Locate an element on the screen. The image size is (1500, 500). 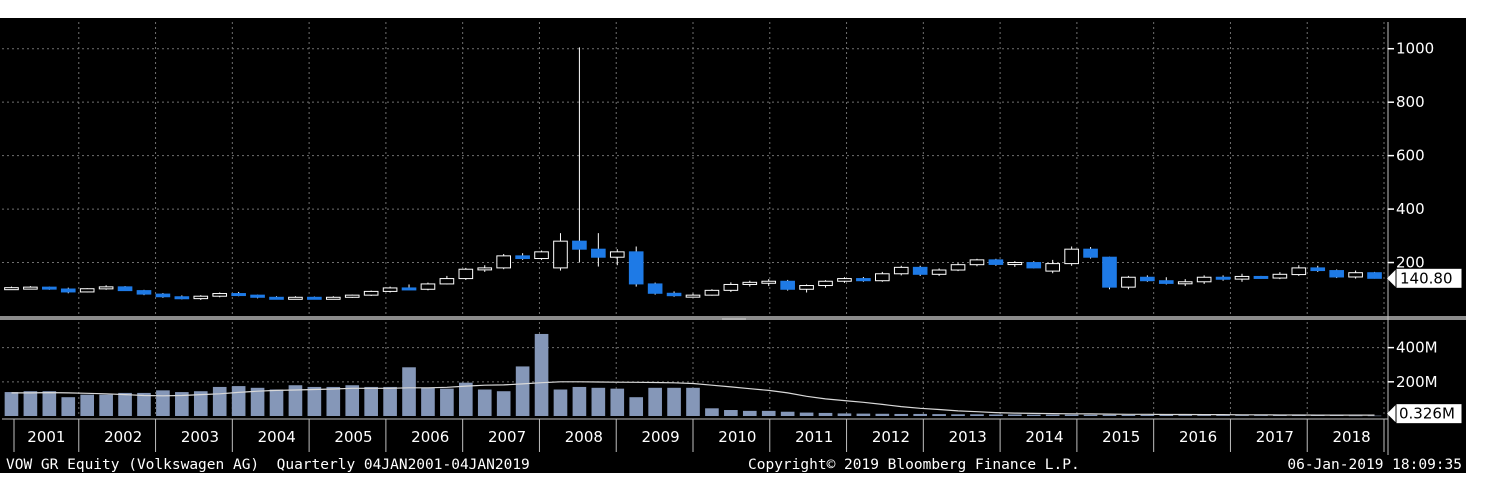
year-label: 2008 is located at coordinates (584, 437).